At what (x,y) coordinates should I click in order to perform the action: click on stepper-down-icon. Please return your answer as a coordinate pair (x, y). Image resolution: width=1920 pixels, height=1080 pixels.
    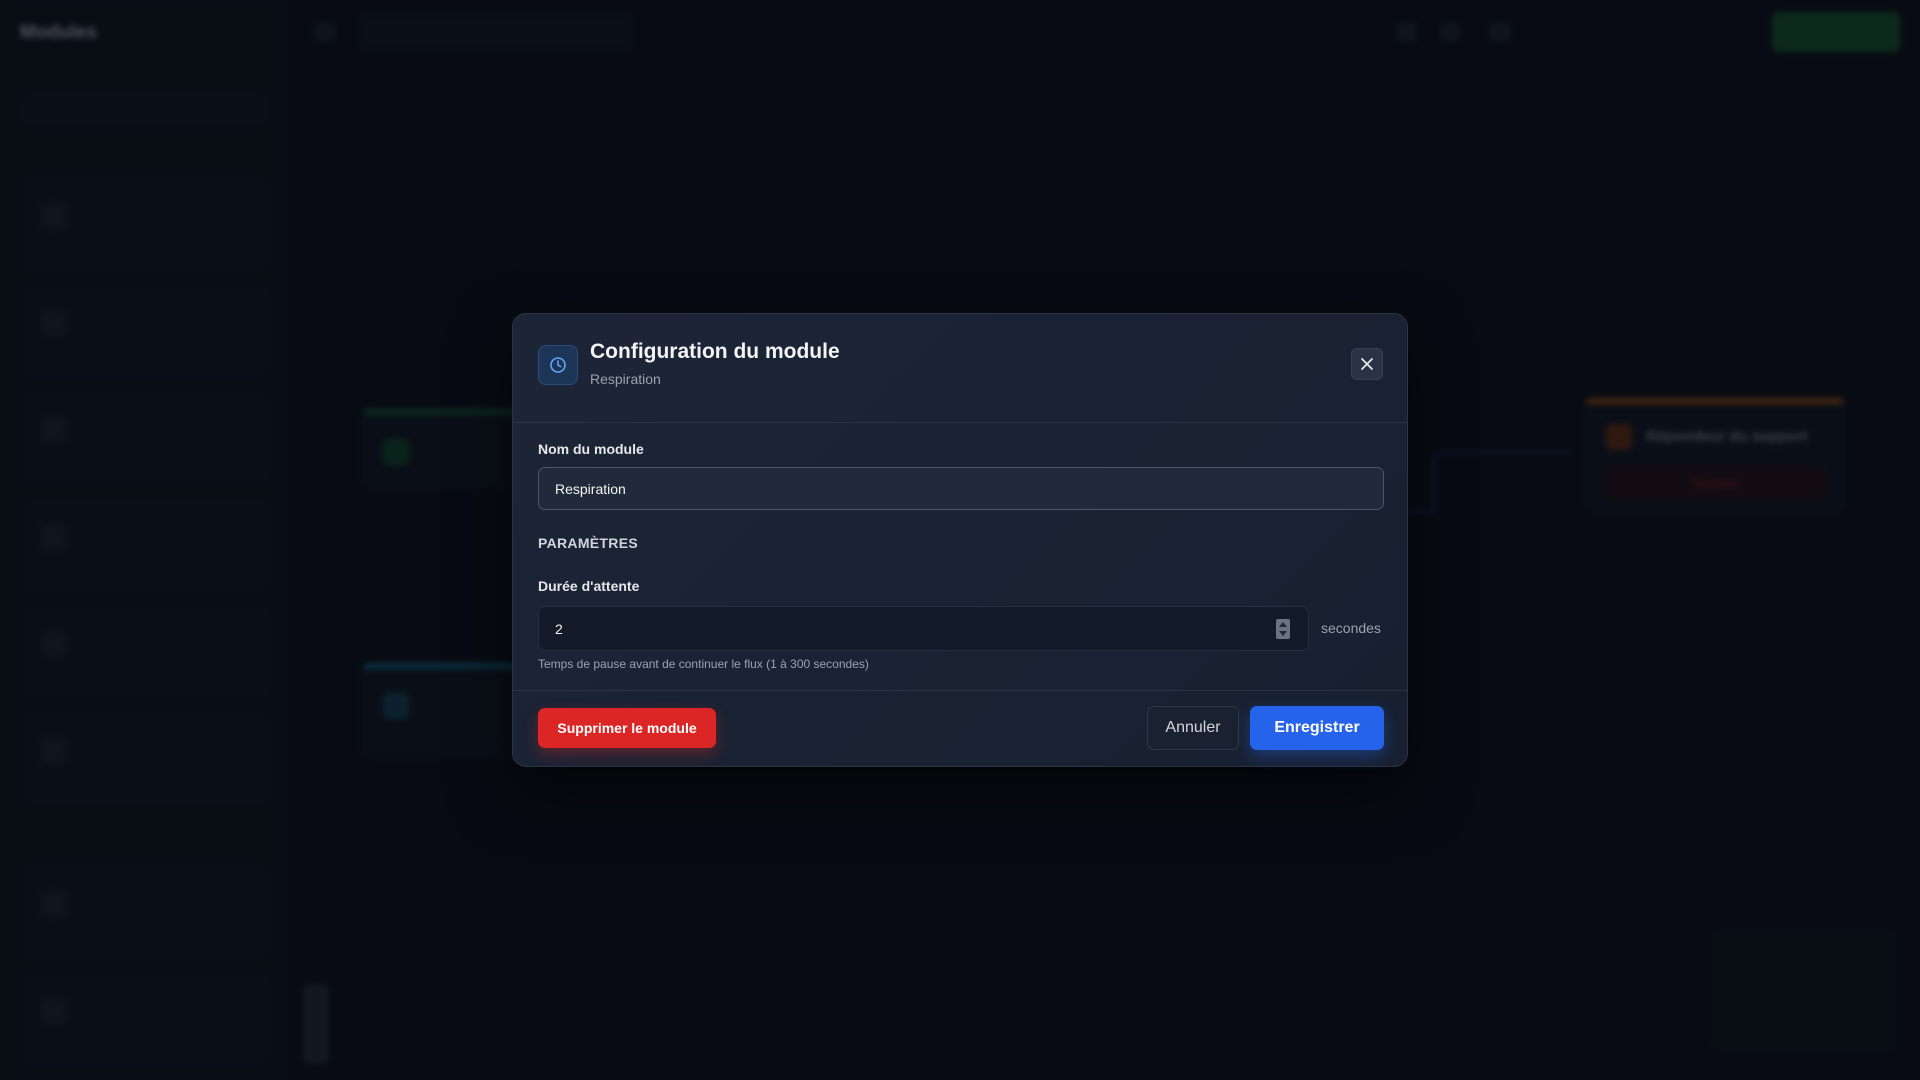
    Looking at the image, I should click on (1283, 633).